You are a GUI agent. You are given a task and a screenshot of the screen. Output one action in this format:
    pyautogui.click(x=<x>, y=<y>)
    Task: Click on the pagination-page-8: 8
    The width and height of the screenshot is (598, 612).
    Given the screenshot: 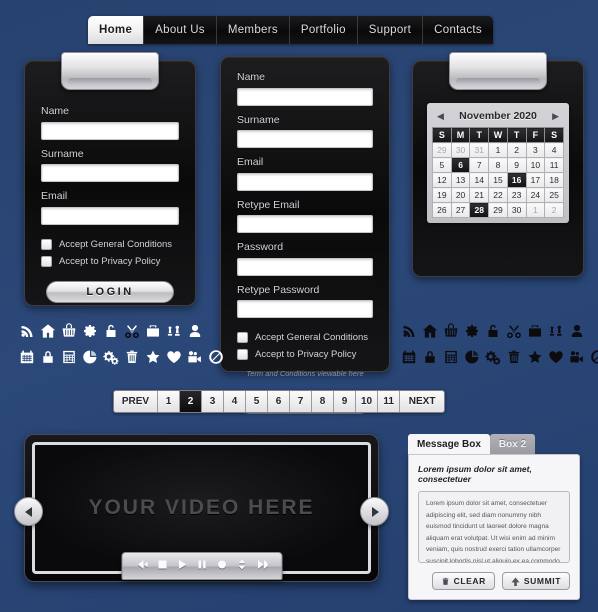 What is the action you would take?
    pyautogui.click(x=323, y=401)
    